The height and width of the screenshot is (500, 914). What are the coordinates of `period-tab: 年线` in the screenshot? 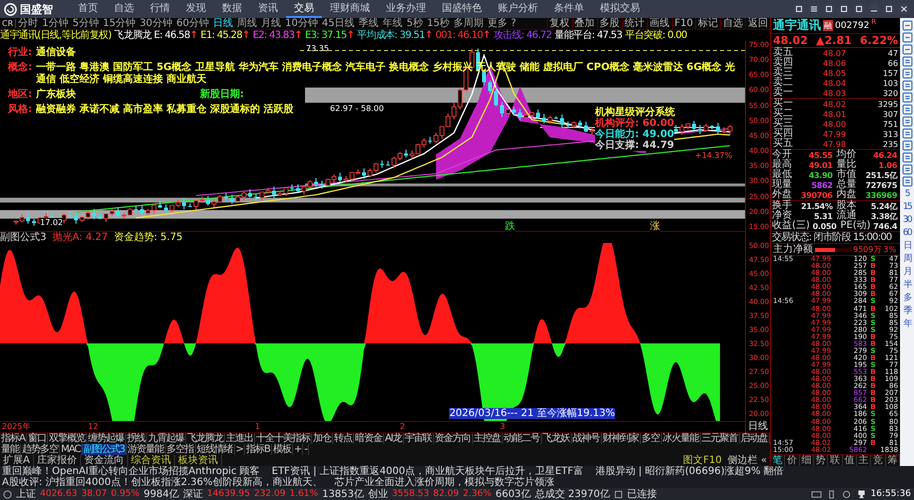 It's located at (392, 23).